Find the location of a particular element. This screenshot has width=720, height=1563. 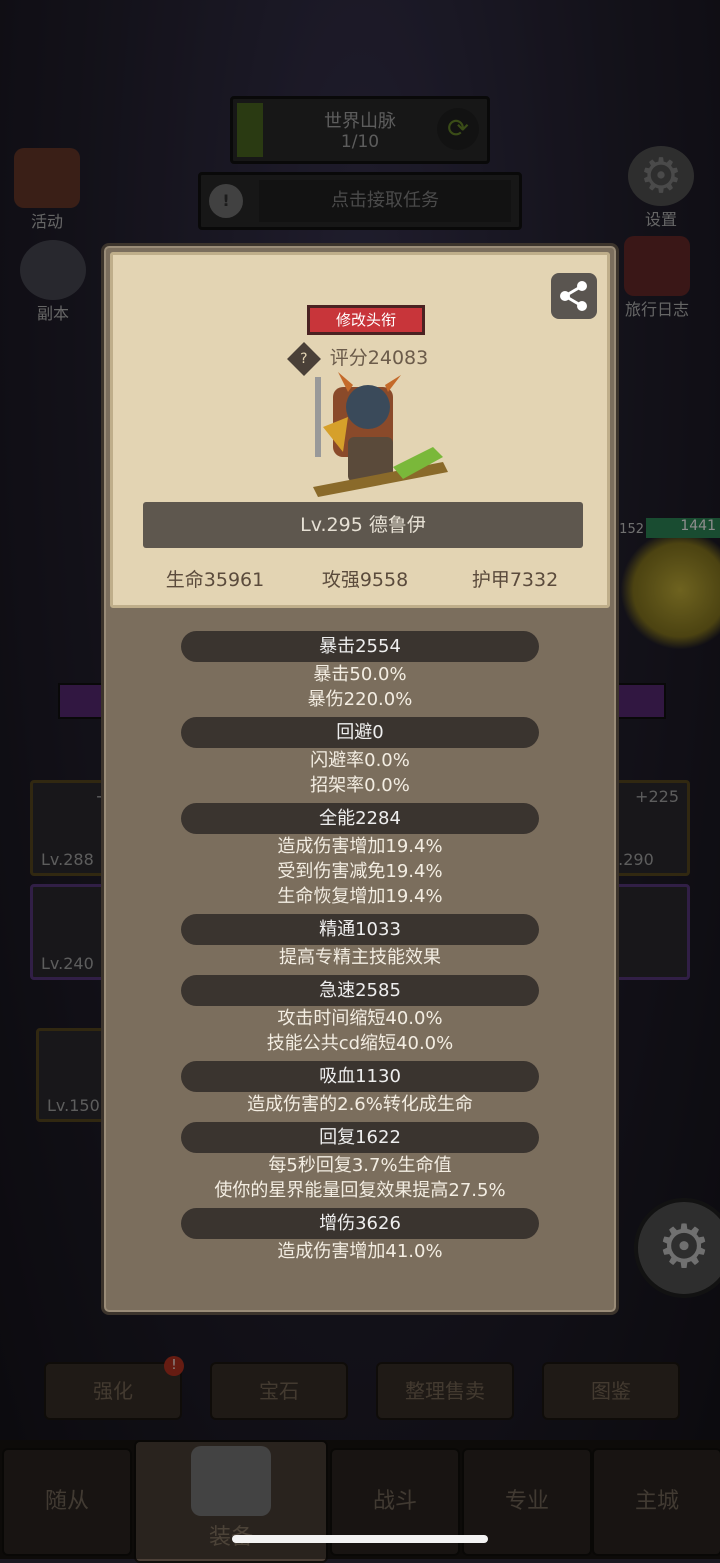

stat-detail: 造成伤害增加19.4% is located at coordinates (360, 846).